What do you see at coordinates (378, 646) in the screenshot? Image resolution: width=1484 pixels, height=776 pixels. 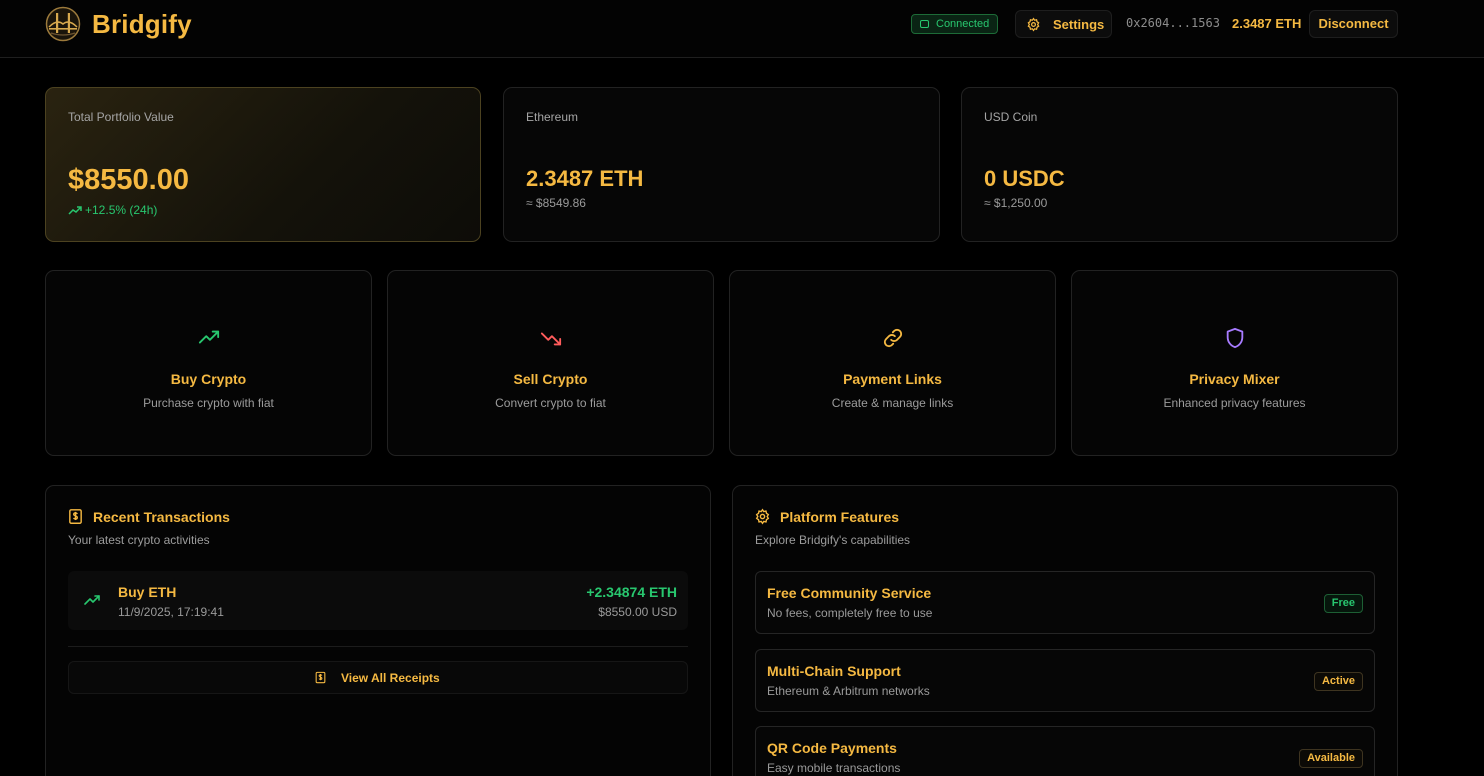 I see `divider` at bounding box center [378, 646].